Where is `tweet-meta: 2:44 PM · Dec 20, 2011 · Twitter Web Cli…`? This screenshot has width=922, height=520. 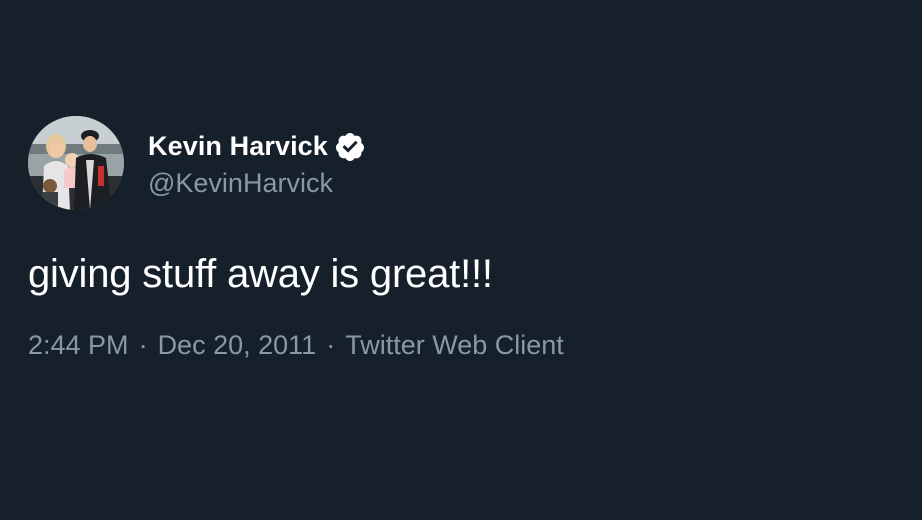 tweet-meta: 2:44 PM · Dec 20, 2011 · Twitter Web Cli… is located at coordinates (461, 345).